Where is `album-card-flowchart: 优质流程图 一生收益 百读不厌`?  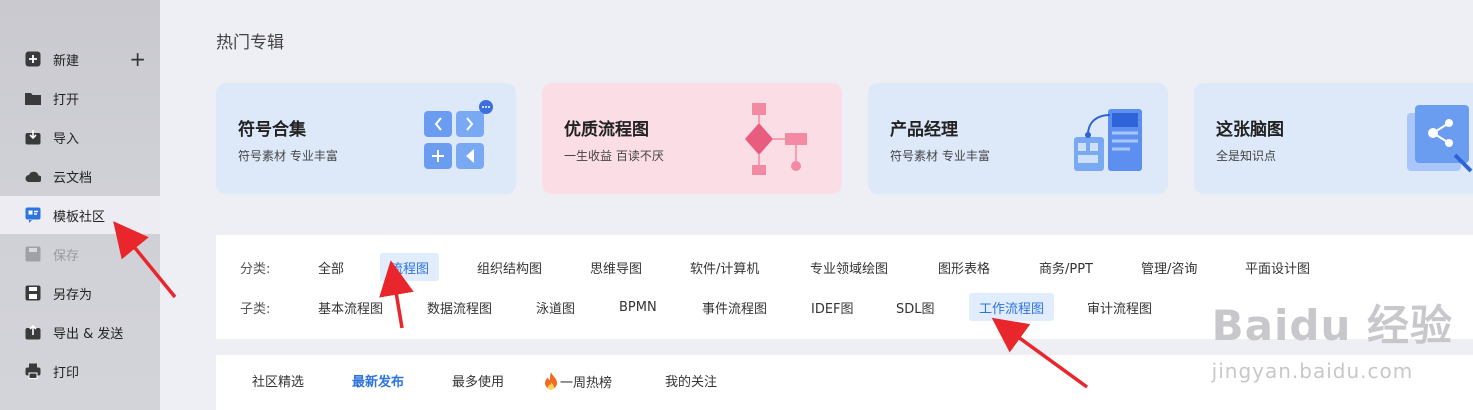 album-card-flowchart: 优质流程图 一生收益 百读不厌 is located at coordinates (692, 138).